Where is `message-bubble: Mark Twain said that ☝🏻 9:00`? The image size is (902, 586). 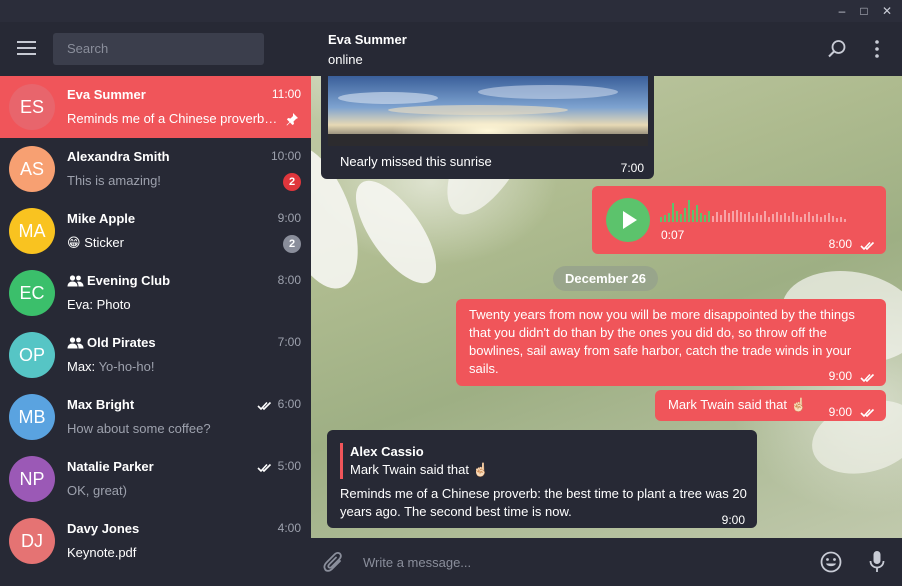 message-bubble: Mark Twain said that ☝🏻 9:00 is located at coordinates (770, 405).